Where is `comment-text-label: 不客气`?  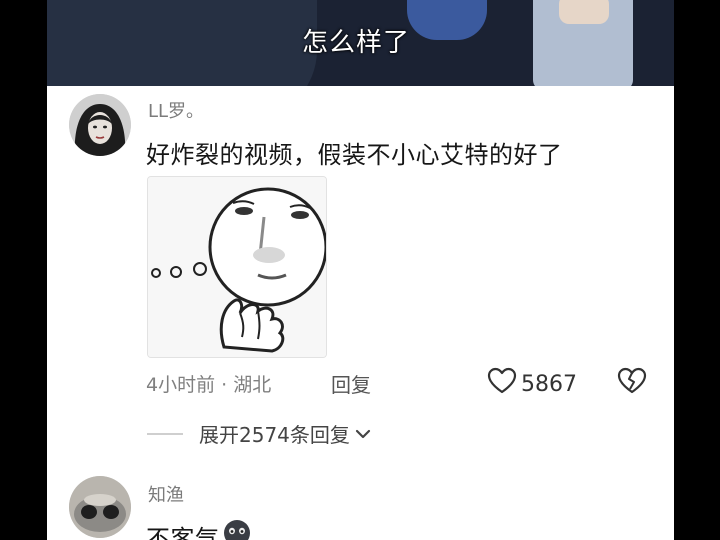
comment-text-label: 不客气 is located at coordinates (183, 532).